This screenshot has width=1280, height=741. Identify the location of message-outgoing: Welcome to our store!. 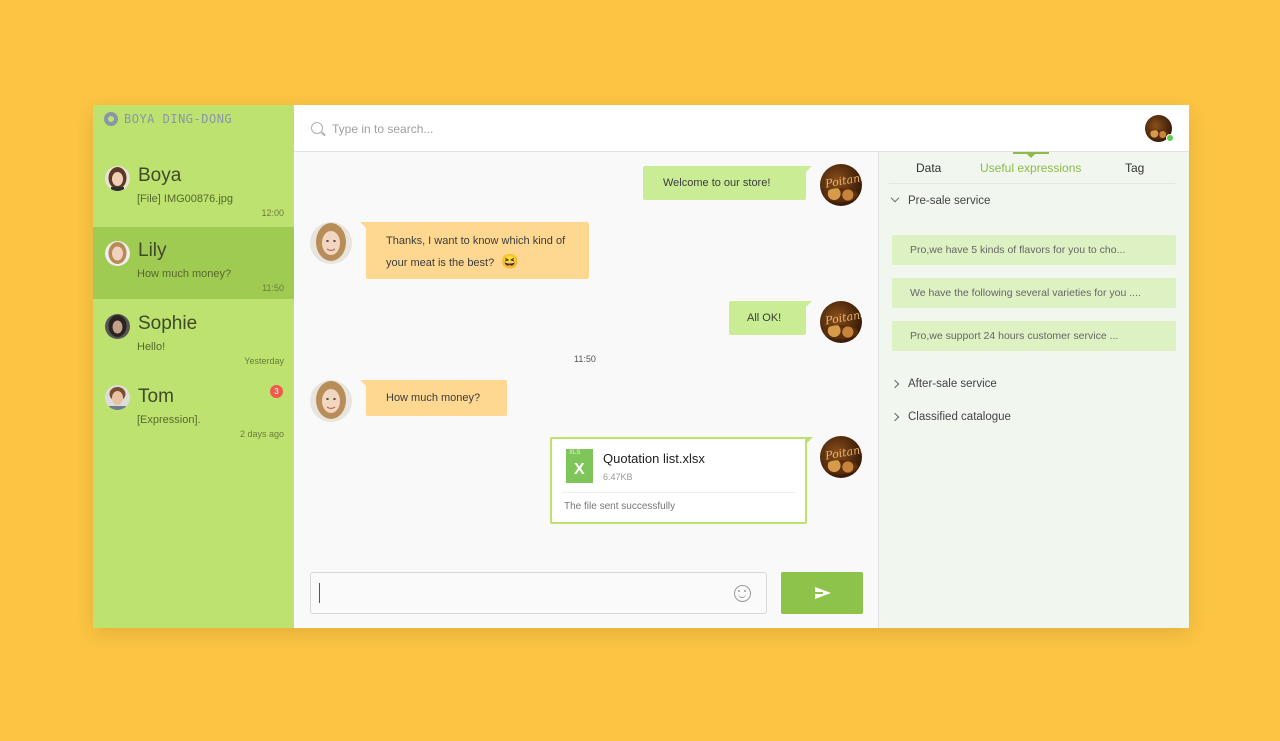
(727, 183).